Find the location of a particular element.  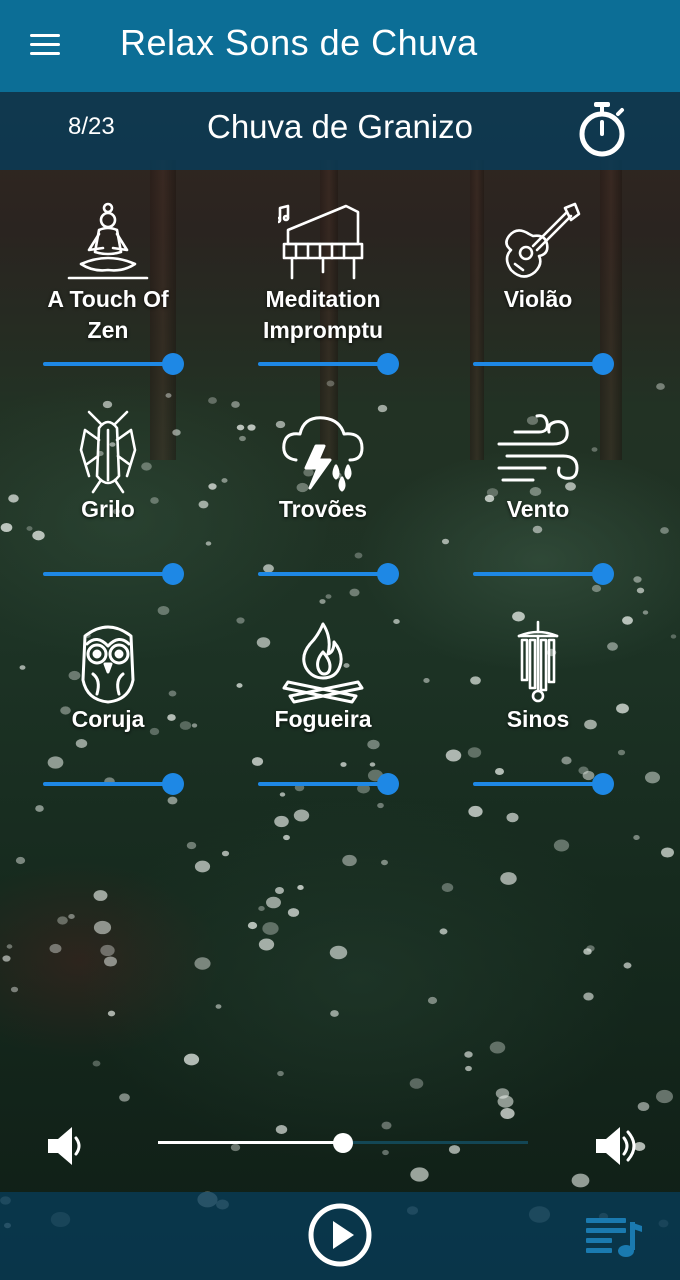

menu-button is located at coordinates (46, 45).